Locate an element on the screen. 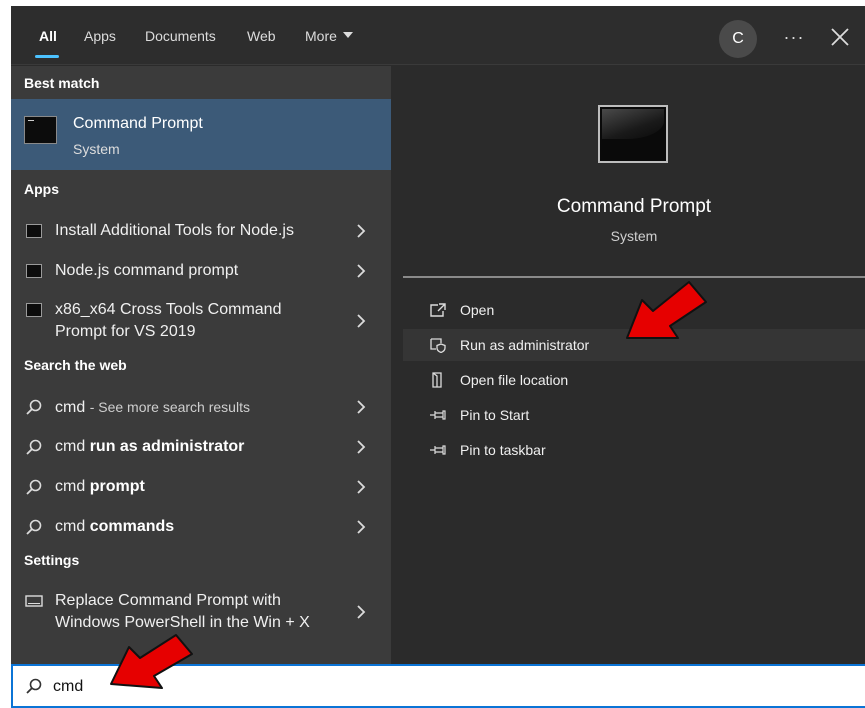 This screenshot has height=708, width=865. tab-web: Web is located at coordinates (261, 36).